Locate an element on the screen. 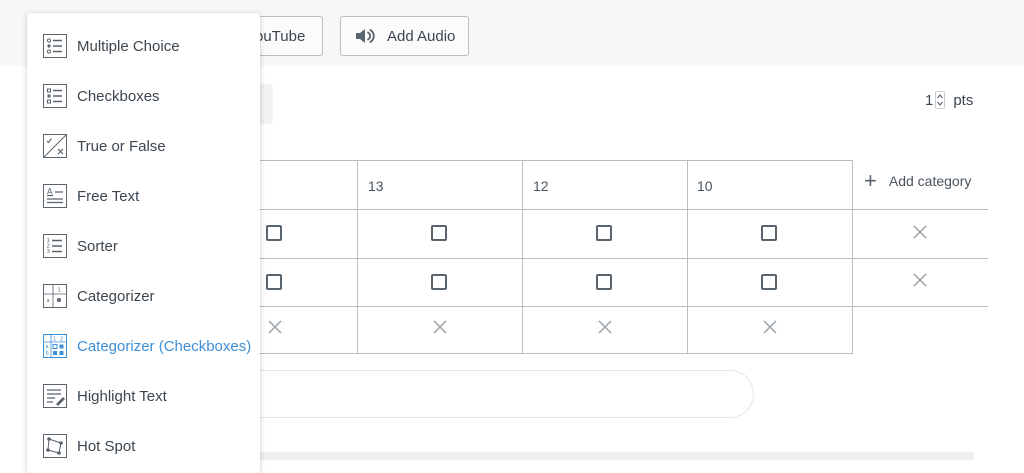 The width and height of the screenshot is (1024, 473). category-header-1: 13 is located at coordinates (376, 186).